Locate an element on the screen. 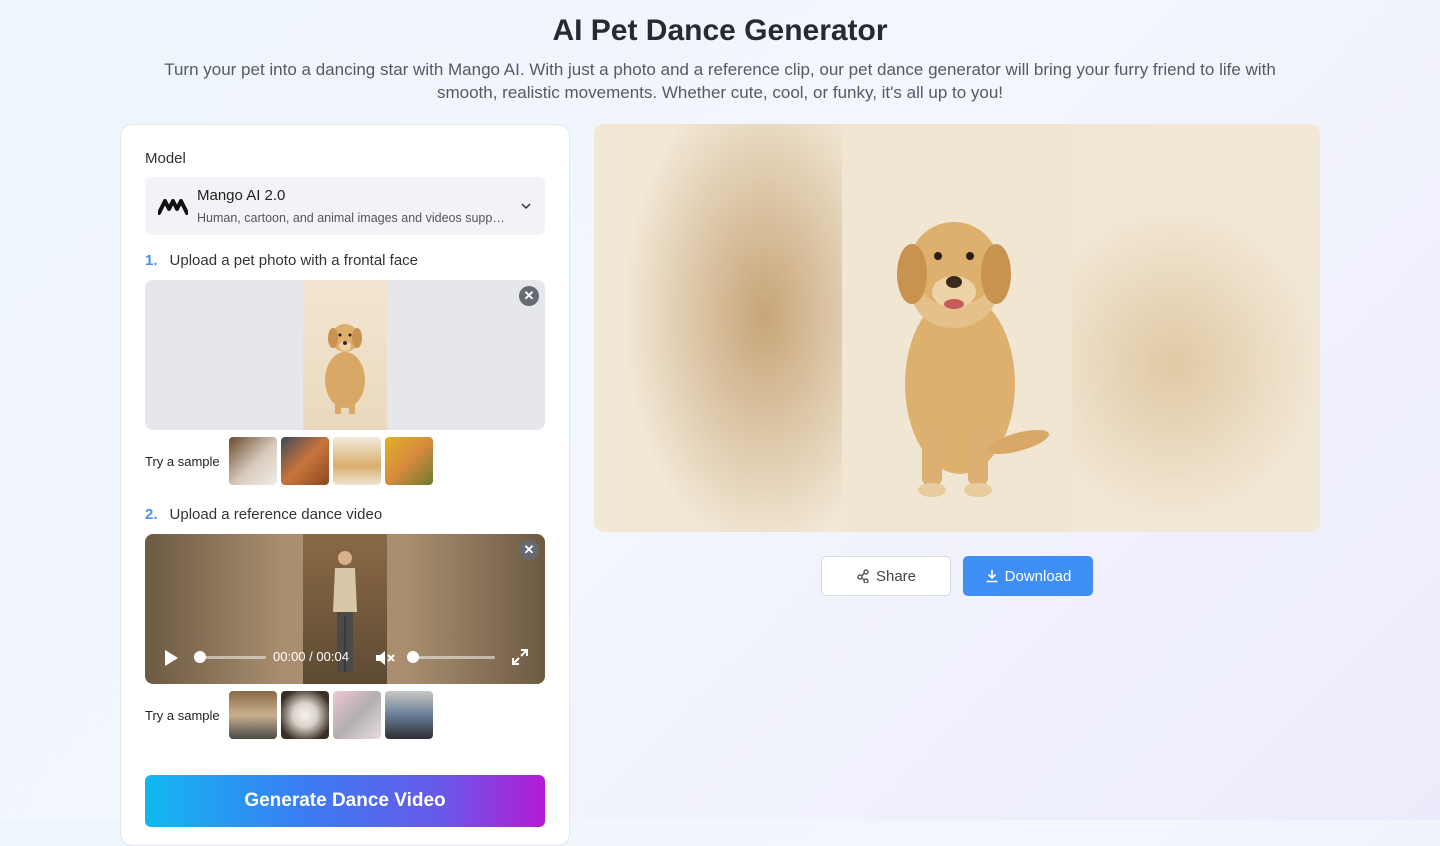 This screenshot has width=1440, height=846. download-button: Download is located at coordinates (1028, 576).